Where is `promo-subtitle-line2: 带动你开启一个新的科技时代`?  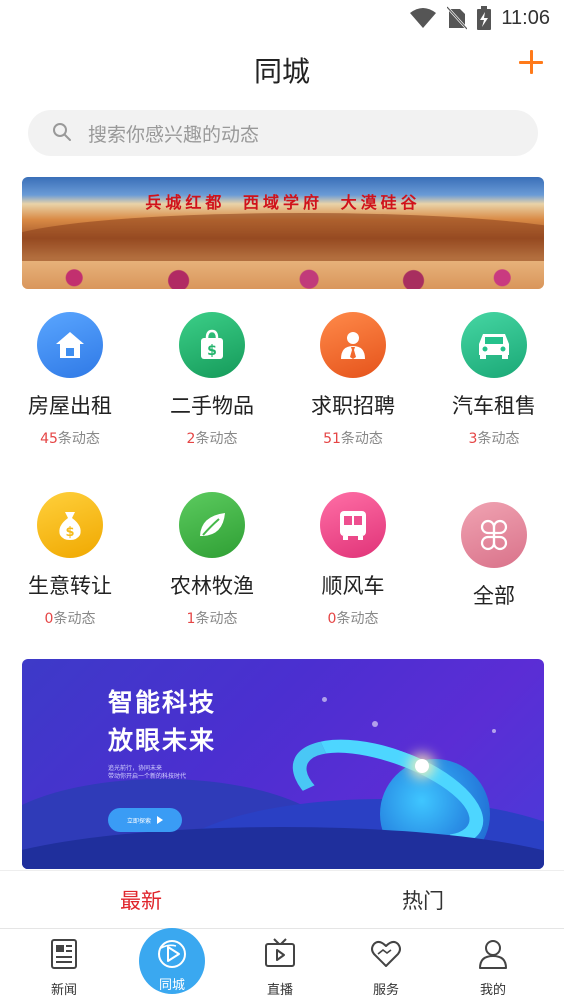
promo-subtitle-line2: 带动你开启一个新的科技时代 is located at coordinates (147, 776).